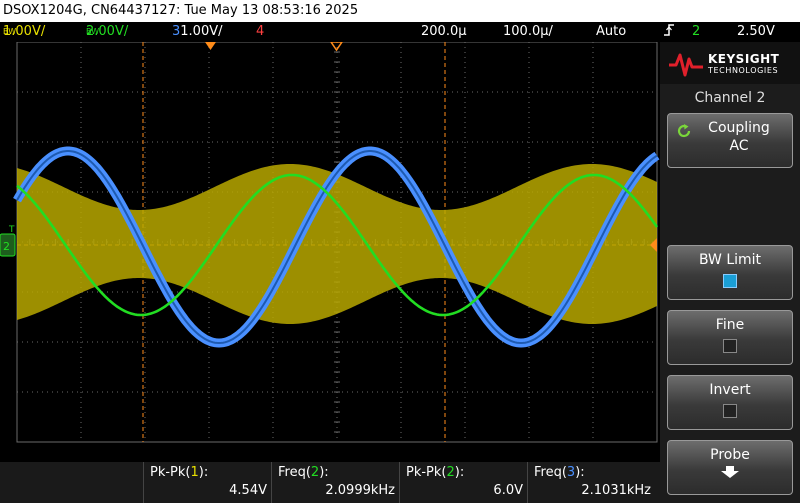 The height and width of the screenshot is (503, 800). What do you see at coordinates (730, 337) in the screenshot?
I see `fine-softkey: Fine` at bounding box center [730, 337].